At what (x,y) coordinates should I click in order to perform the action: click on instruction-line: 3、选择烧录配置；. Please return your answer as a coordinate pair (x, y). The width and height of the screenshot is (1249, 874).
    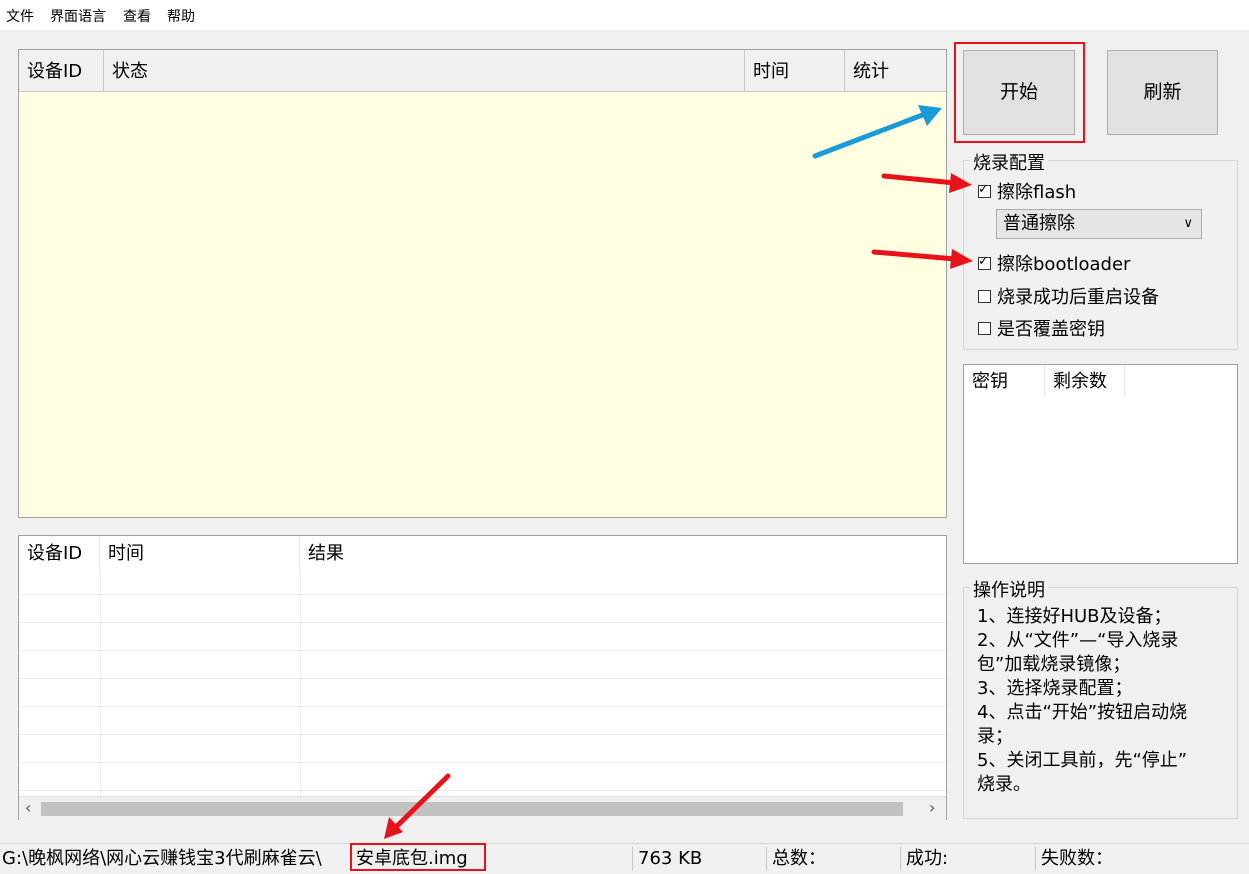
    Looking at the image, I should click on (1055, 688).